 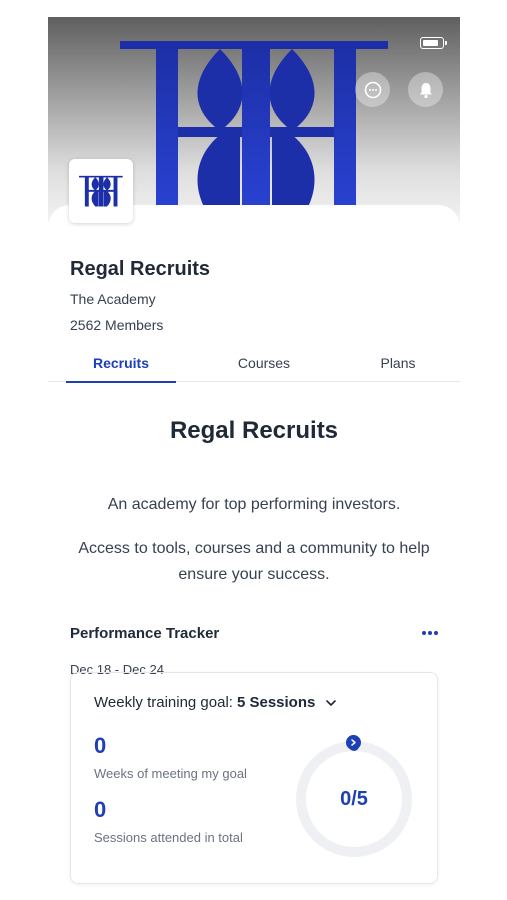 What do you see at coordinates (354, 798) in the screenshot?
I see `progress-text: 0/5` at bounding box center [354, 798].